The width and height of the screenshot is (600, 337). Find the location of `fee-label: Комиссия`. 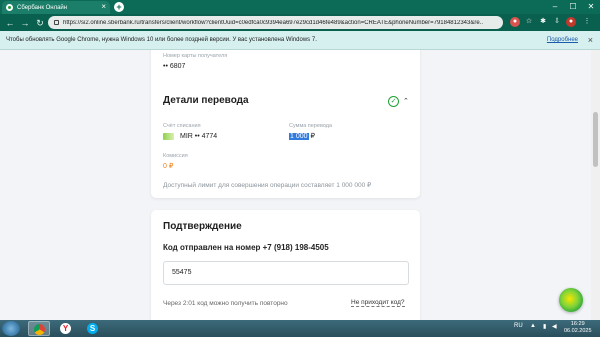

fee-label: Комиссия is located at coordinates (175, 156).